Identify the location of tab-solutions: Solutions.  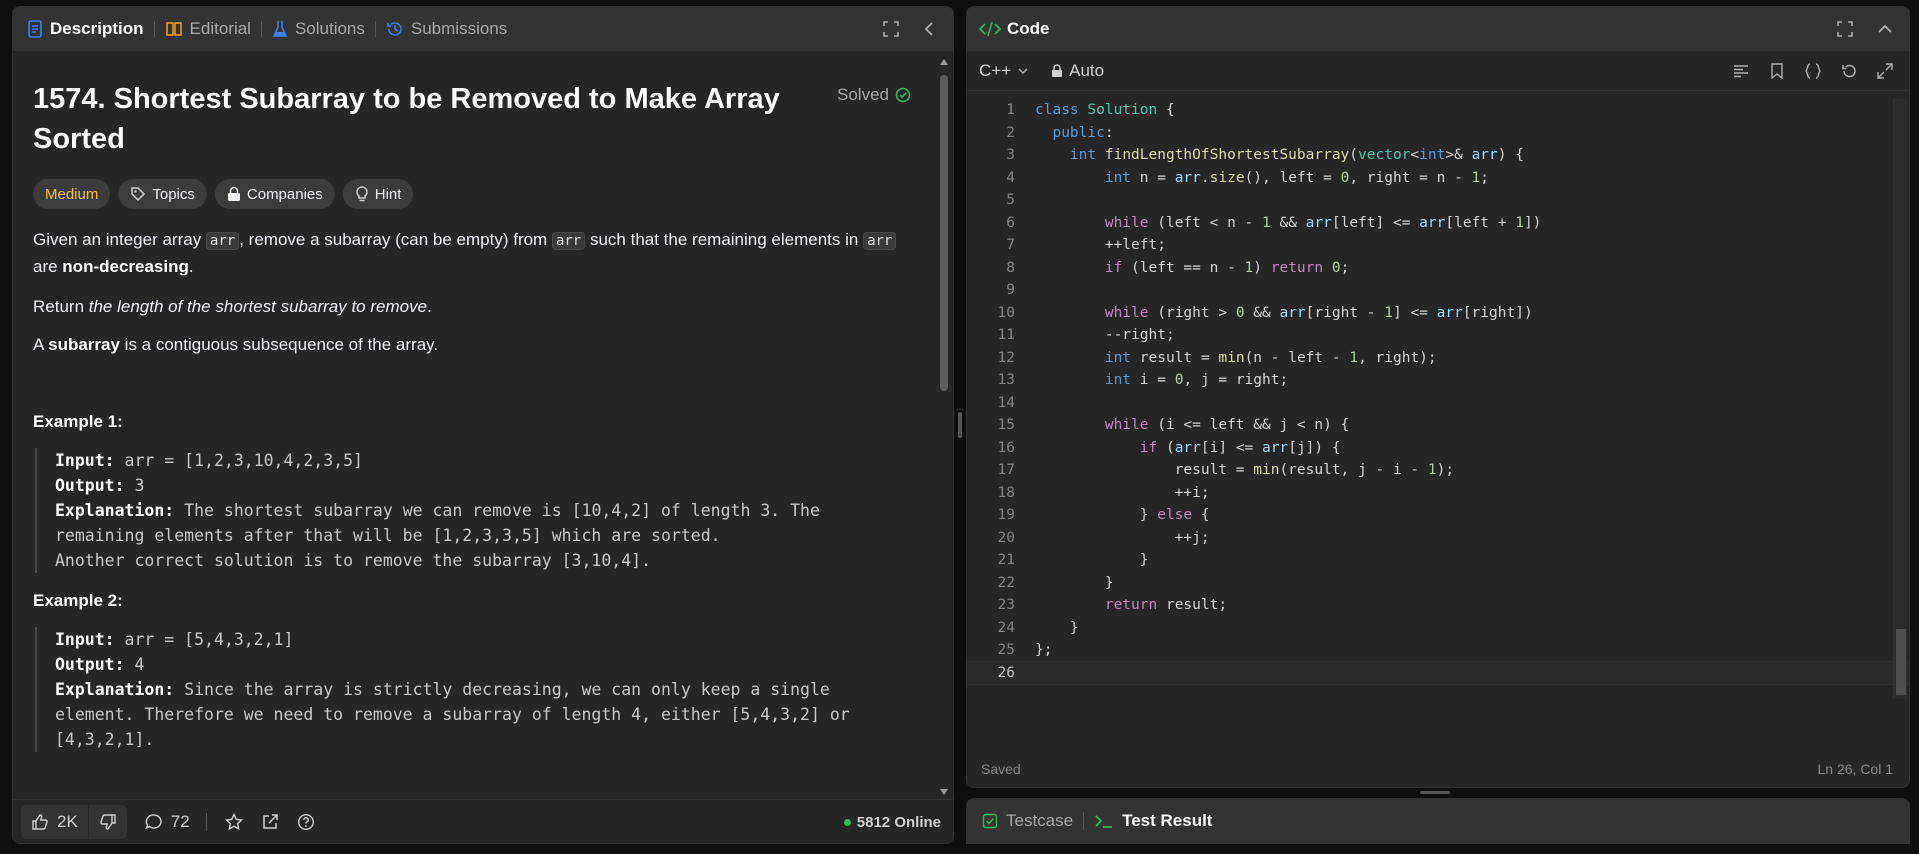
(318, 29).